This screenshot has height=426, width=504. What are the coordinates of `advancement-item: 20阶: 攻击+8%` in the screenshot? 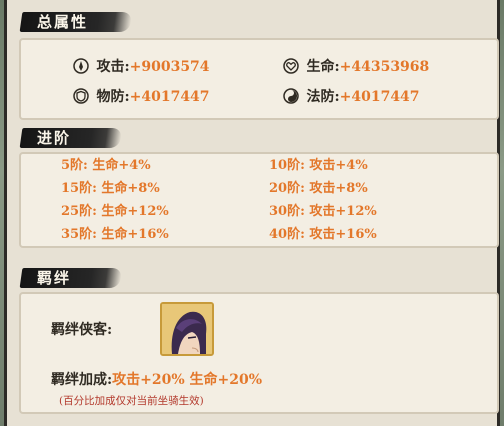 It's located at (318, 188).